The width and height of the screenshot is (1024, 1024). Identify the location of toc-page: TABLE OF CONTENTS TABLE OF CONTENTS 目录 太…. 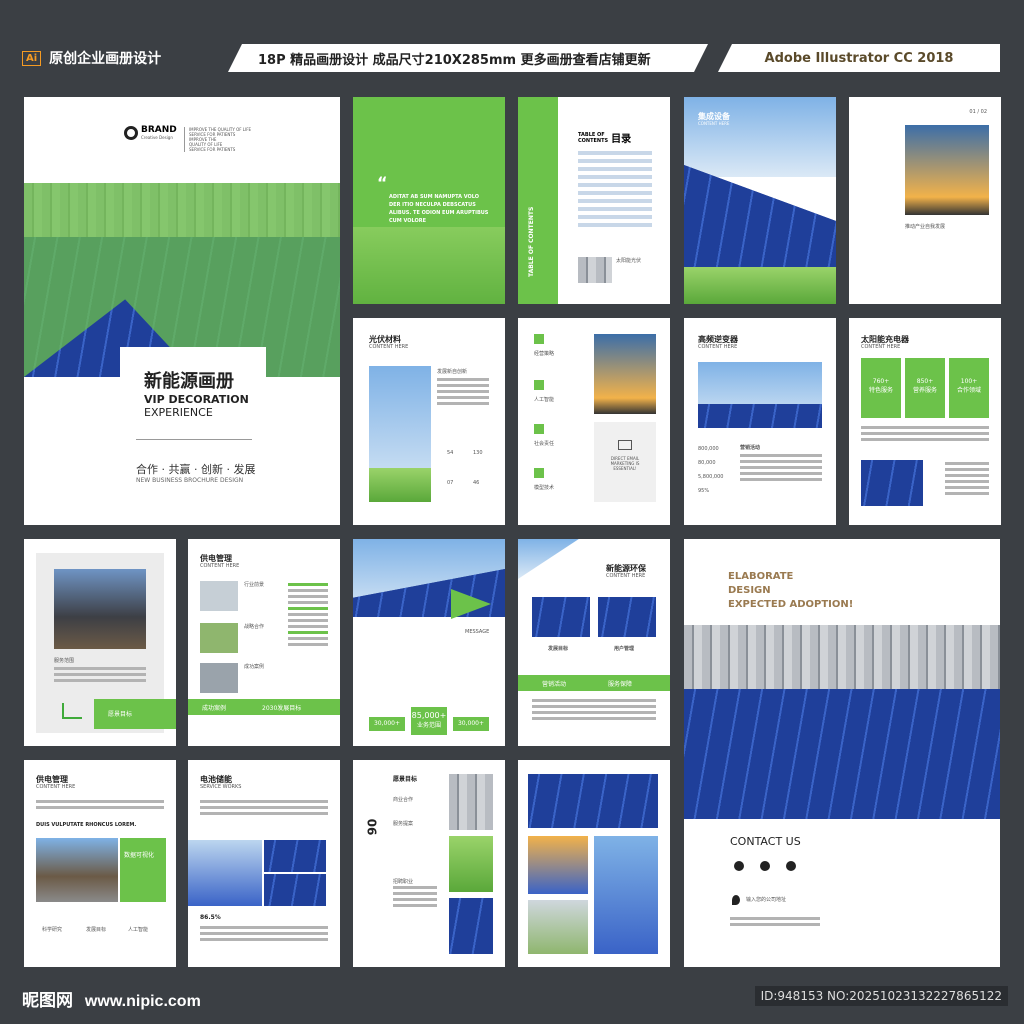
(594, 200).